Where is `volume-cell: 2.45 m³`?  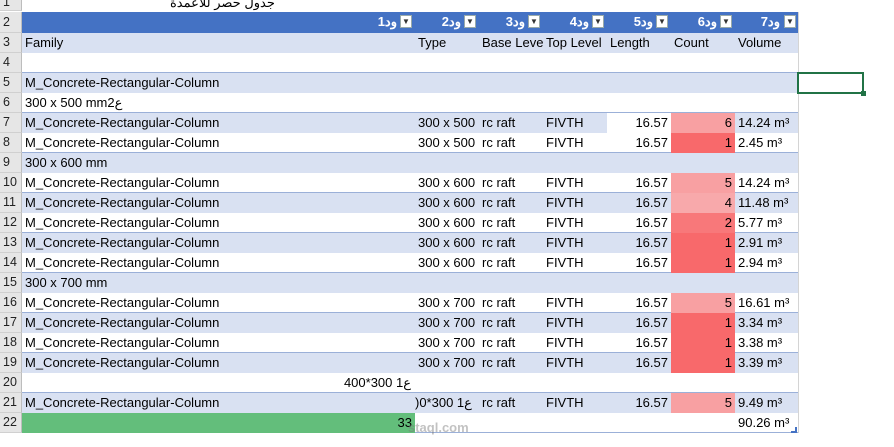 volume-cell: 2.45 m³ is located at coordinates (766, 143).